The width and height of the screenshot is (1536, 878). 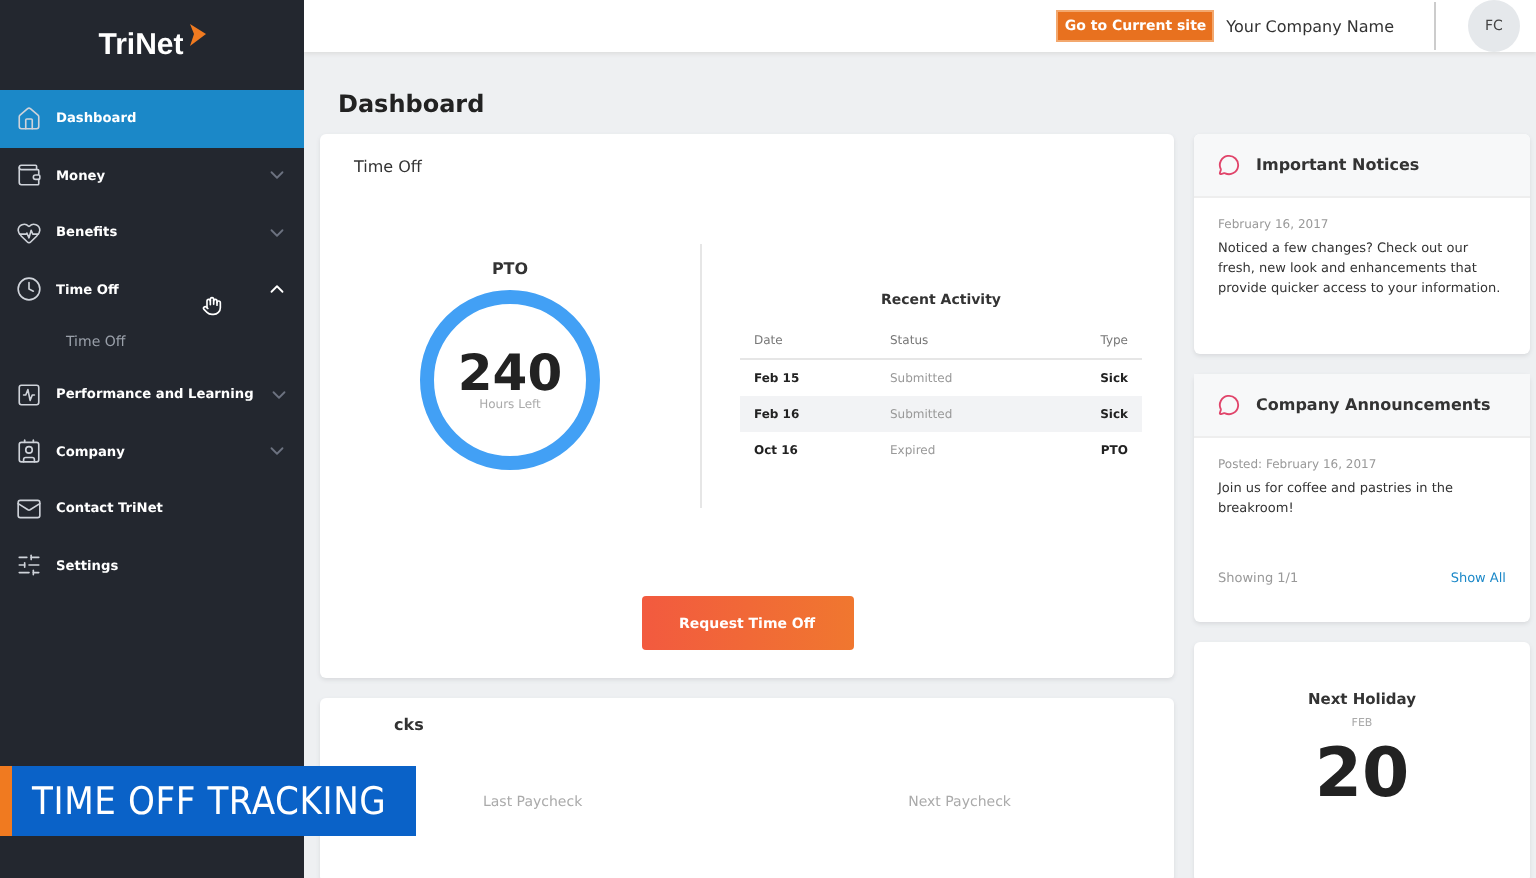 I want to click on page-title: Dashboard, so click(x=411, y=105).